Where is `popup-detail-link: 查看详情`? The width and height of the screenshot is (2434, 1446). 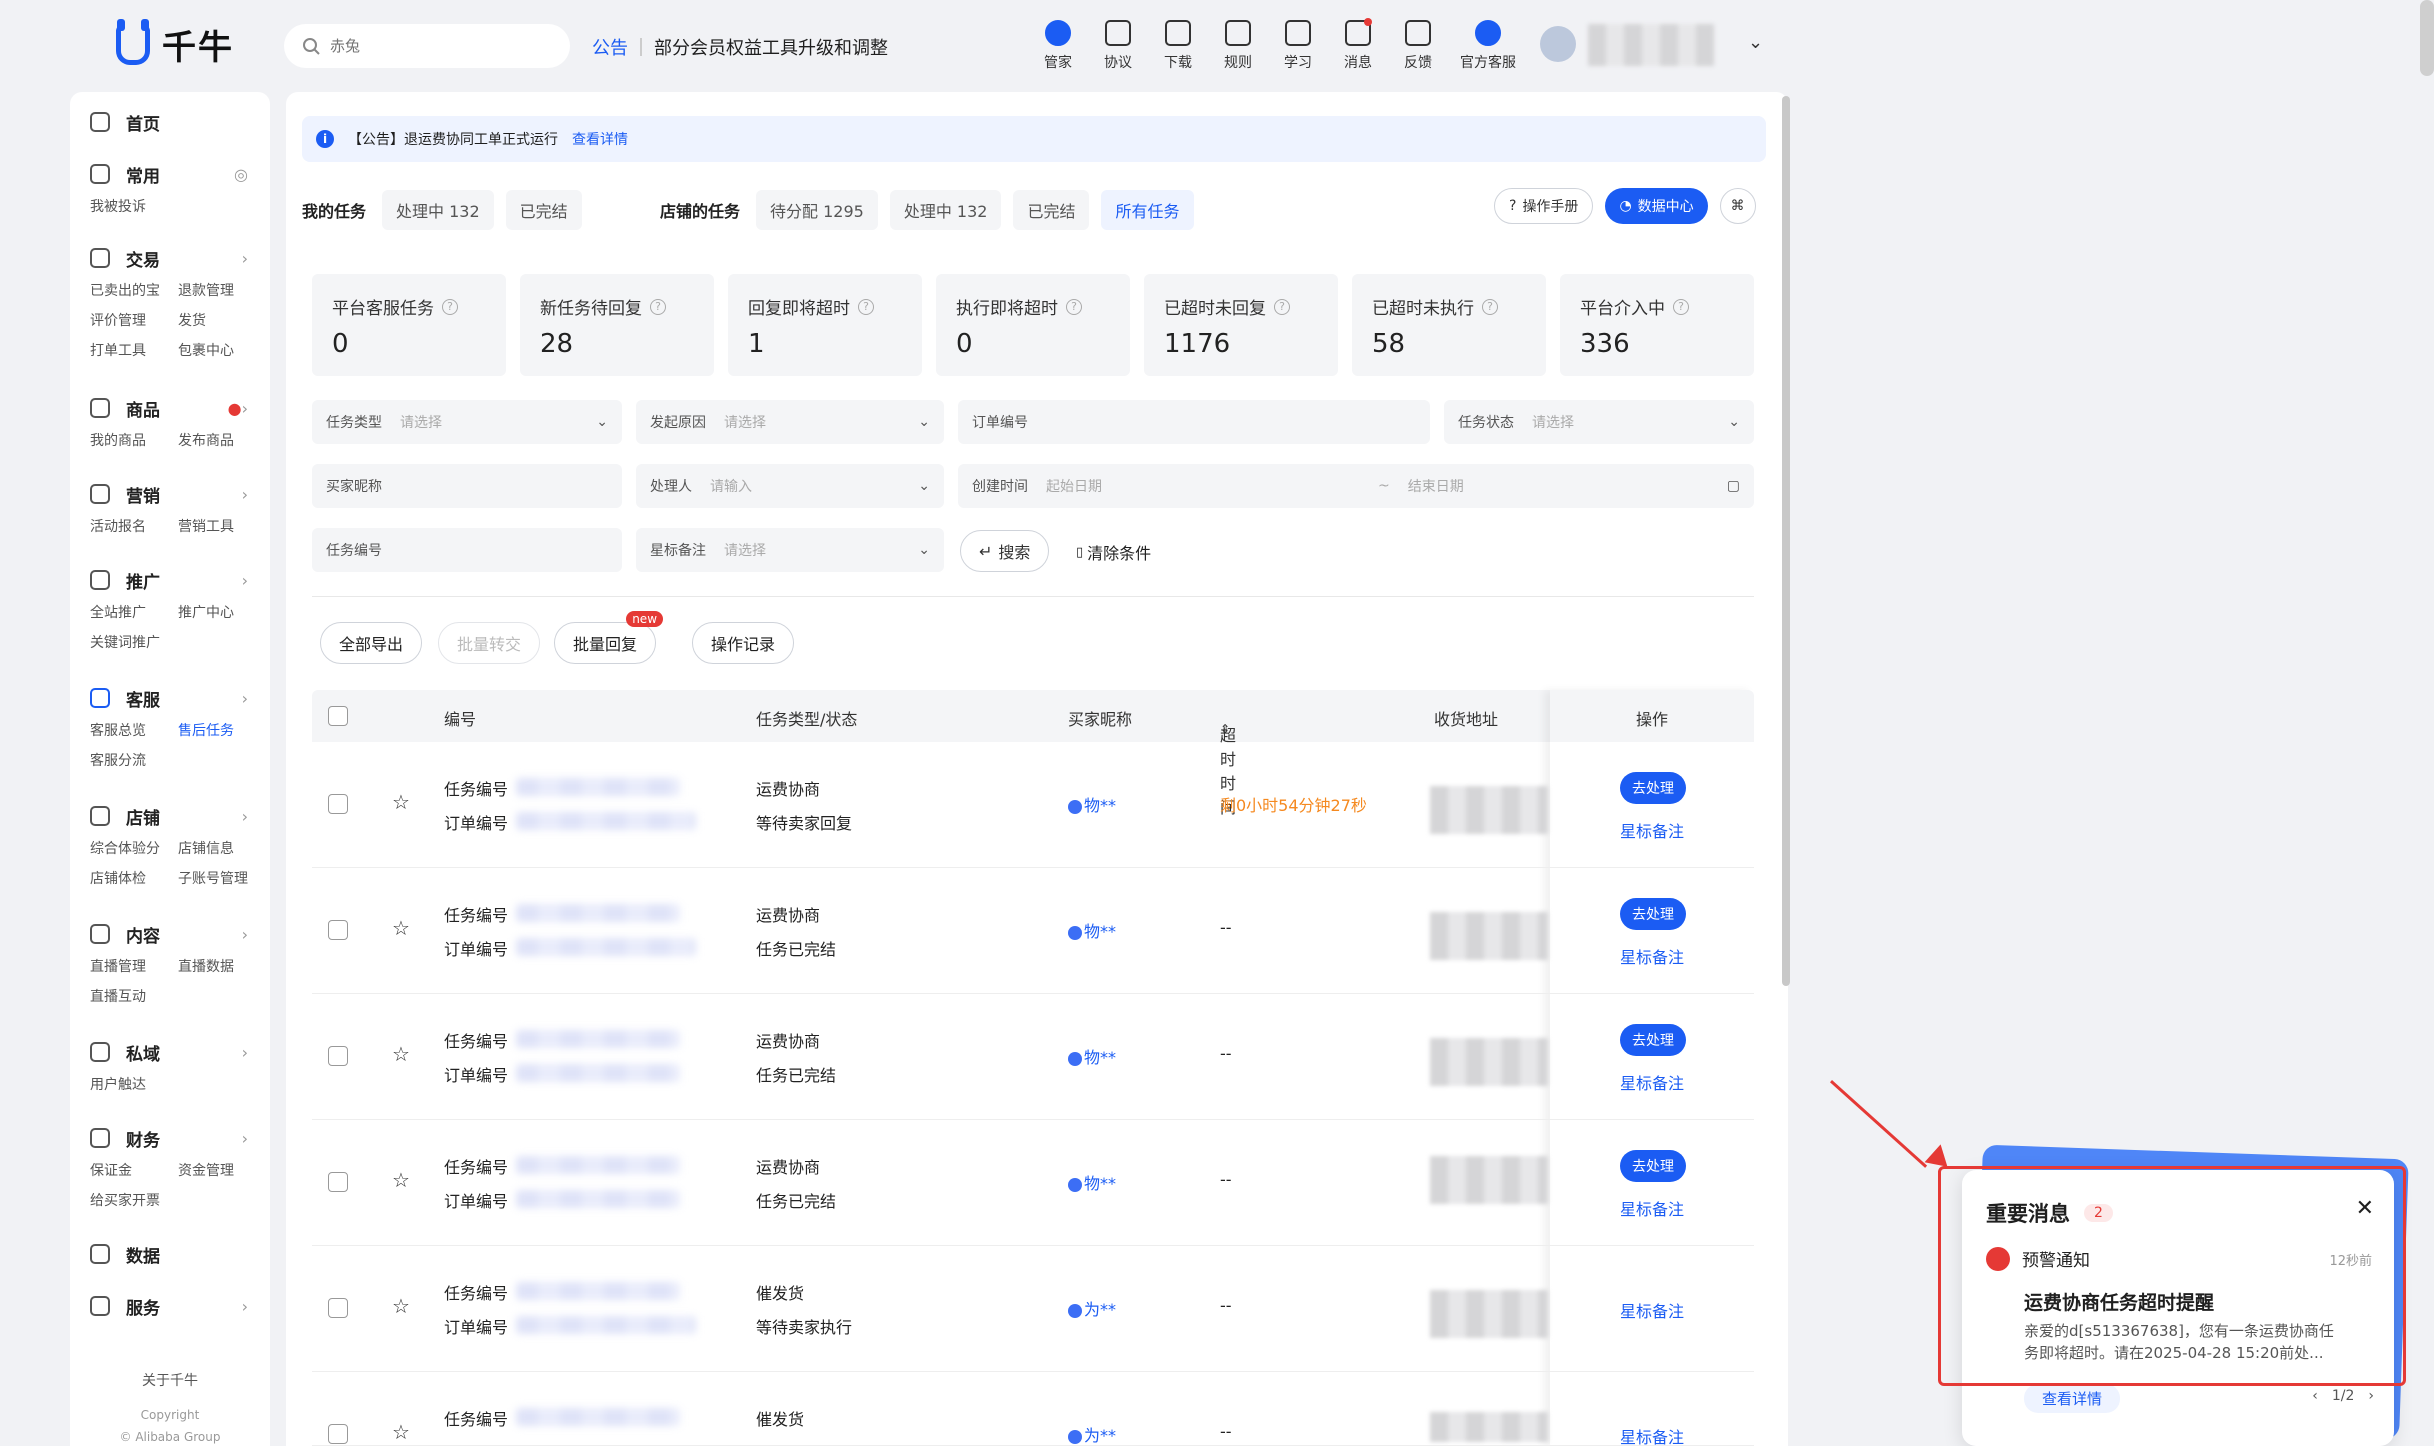
popup-detail-link: 查看详情 is located at coordinates (2072, 1398).